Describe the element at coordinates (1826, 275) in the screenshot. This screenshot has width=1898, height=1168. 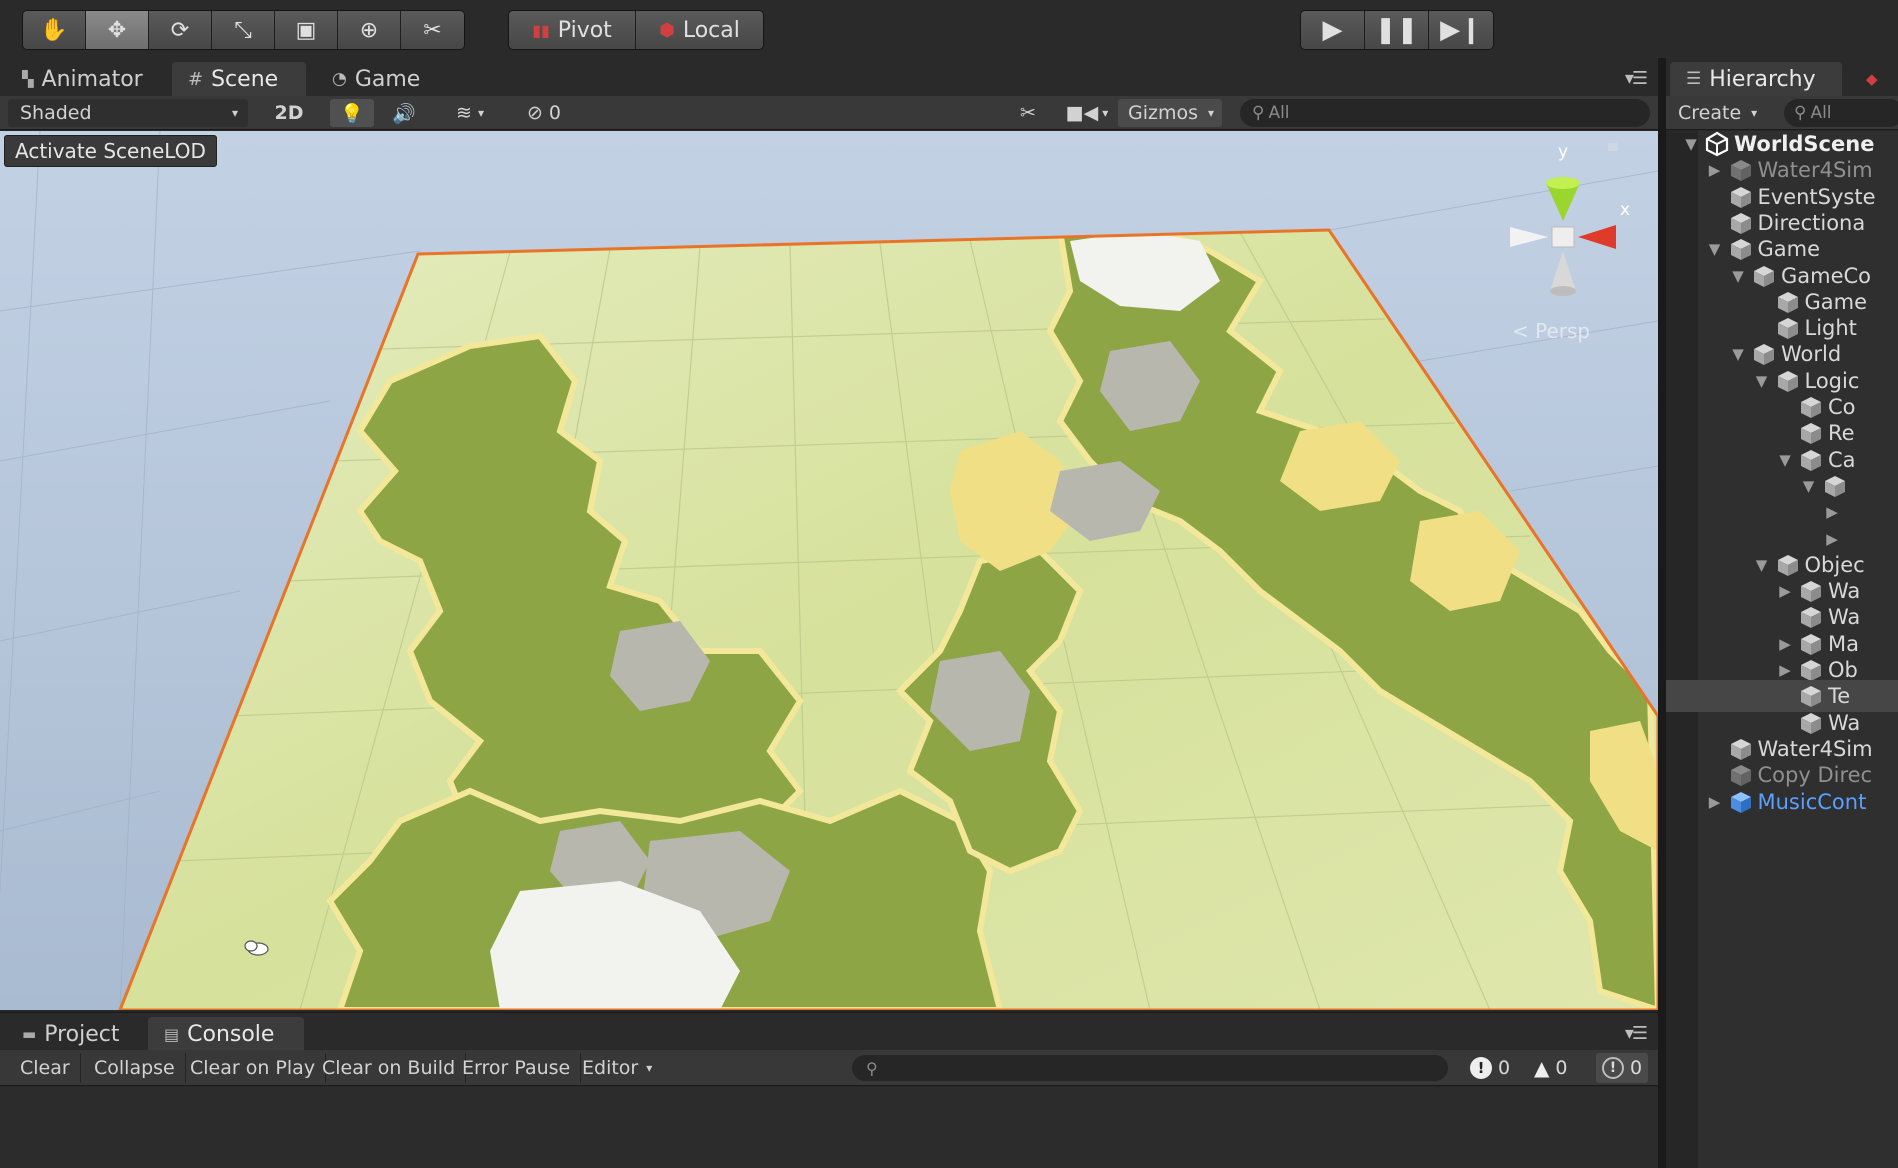
I see `hierarchy-item-label: GameCo` at that location.